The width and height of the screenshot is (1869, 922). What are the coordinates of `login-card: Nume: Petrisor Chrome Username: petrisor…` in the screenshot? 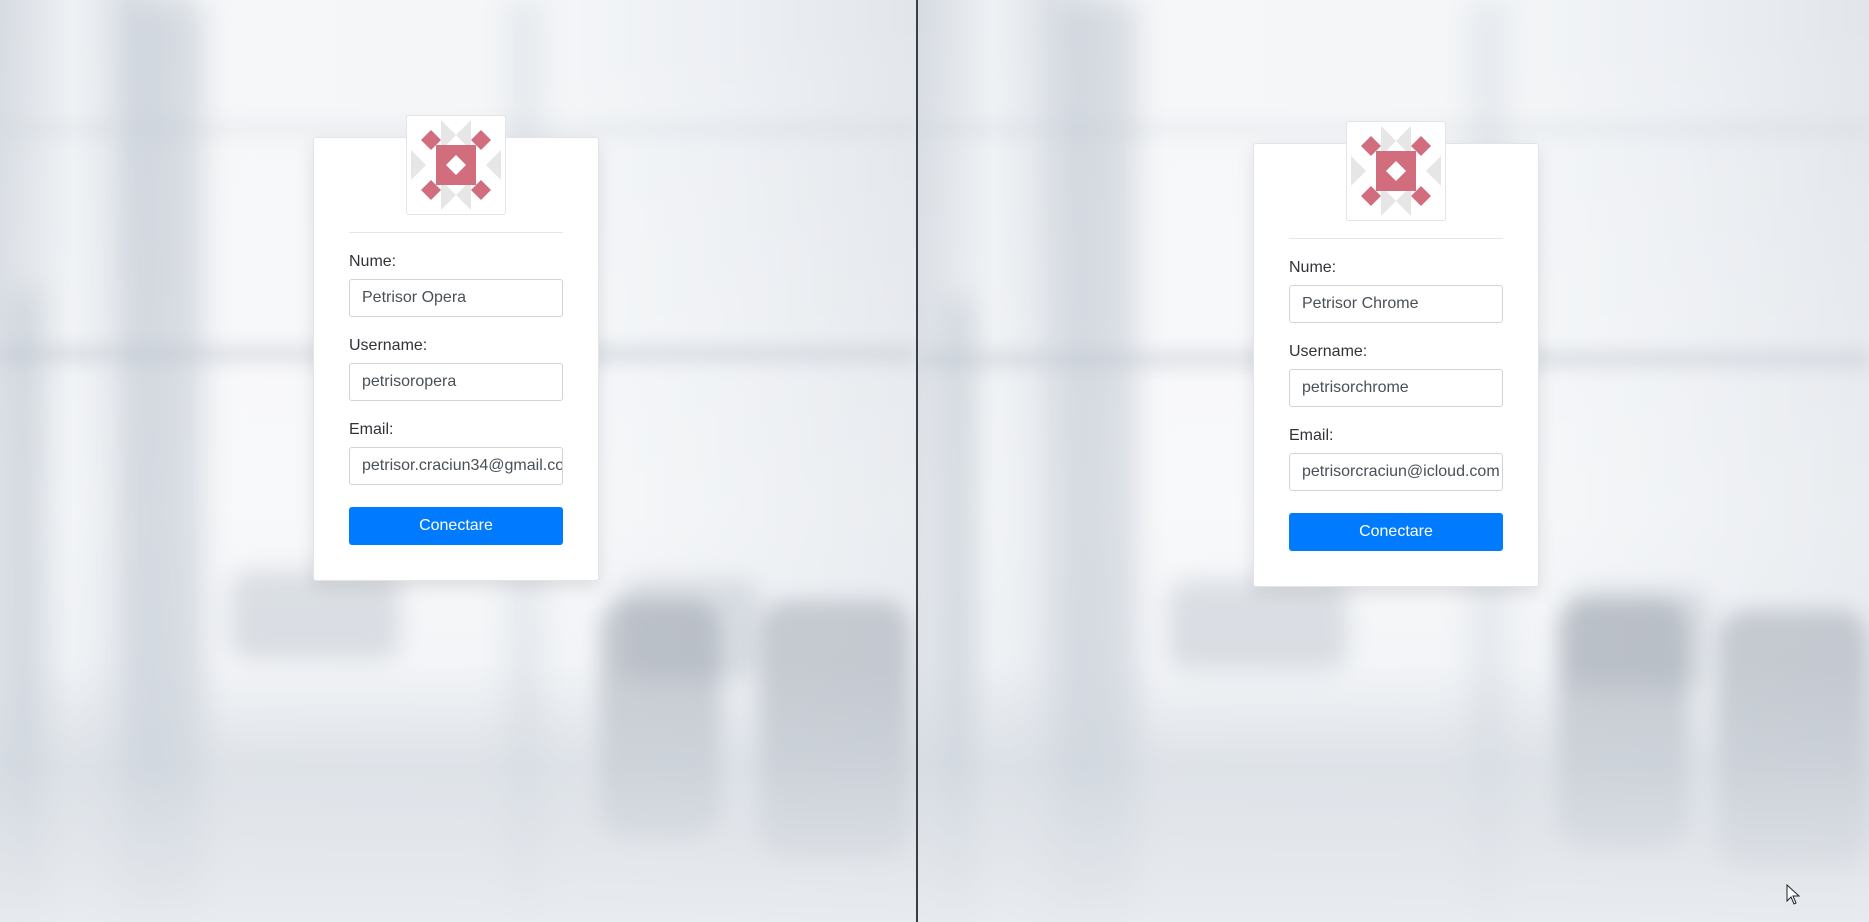 It's located at (1396, 354).